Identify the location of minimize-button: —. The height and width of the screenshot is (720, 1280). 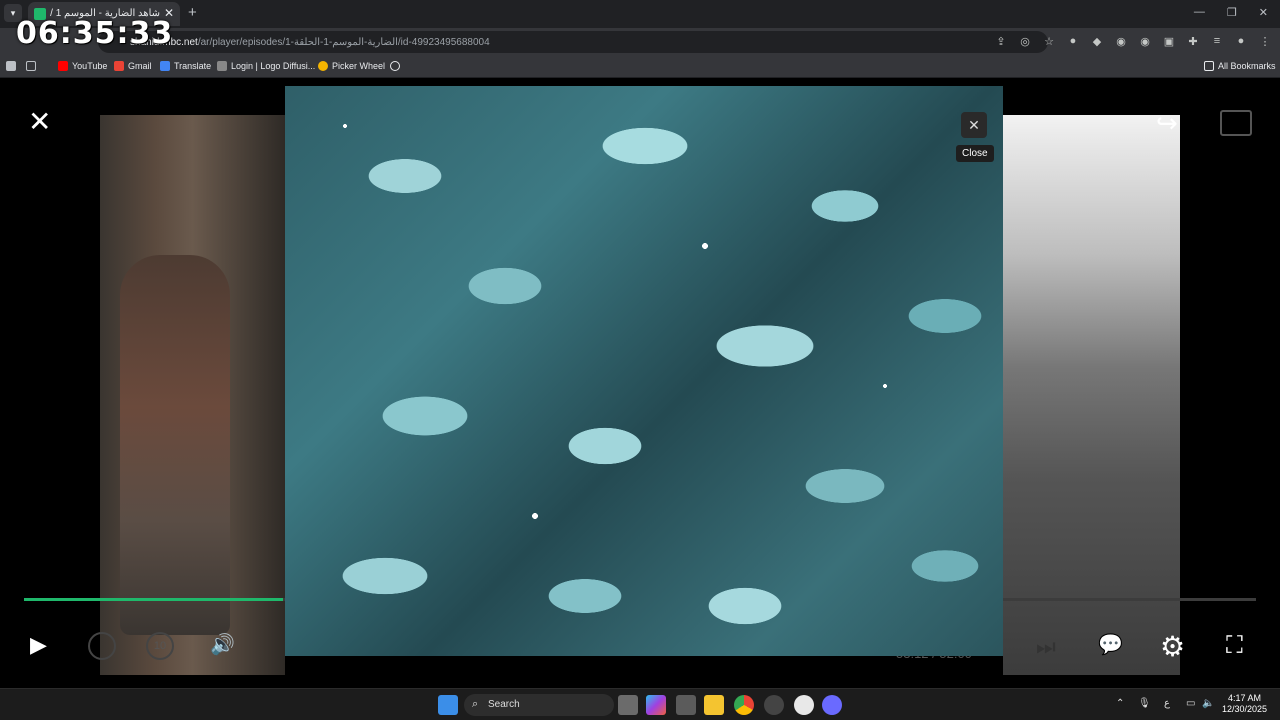
(1199, 12).